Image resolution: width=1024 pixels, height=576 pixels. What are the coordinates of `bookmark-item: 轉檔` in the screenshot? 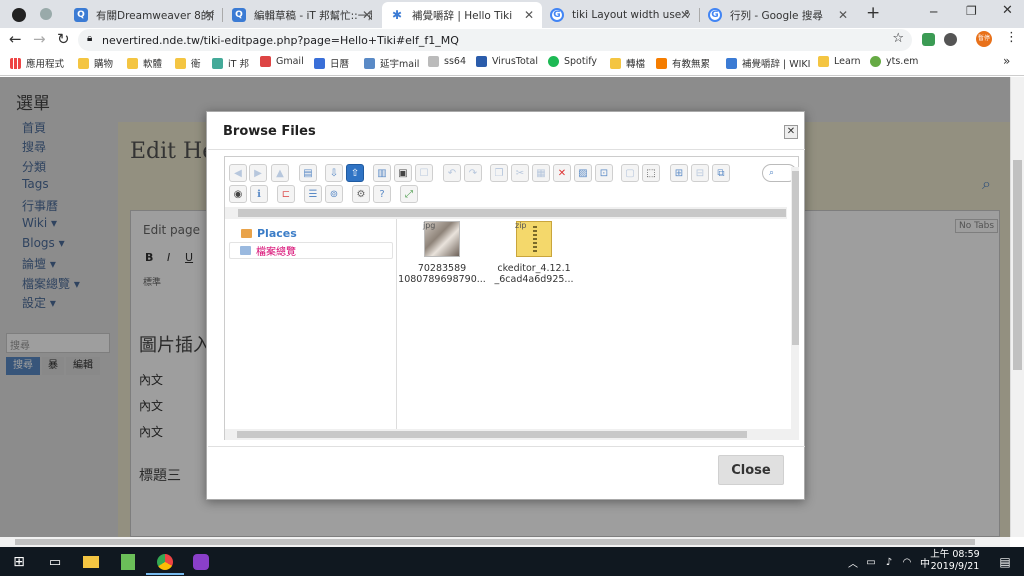 It's located at (627, 63).